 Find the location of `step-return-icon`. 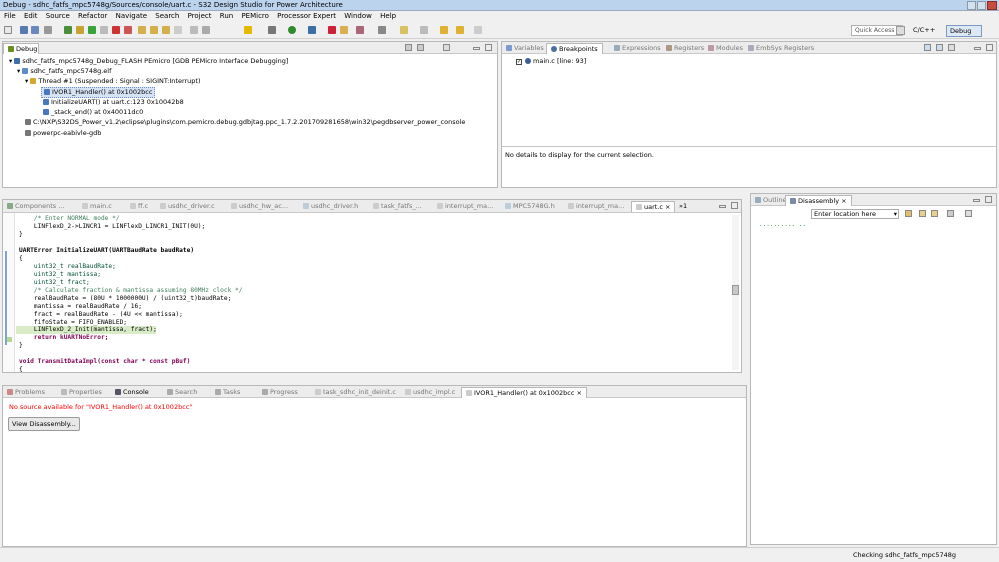

step-return-icon is located at coordinates (166, 30).